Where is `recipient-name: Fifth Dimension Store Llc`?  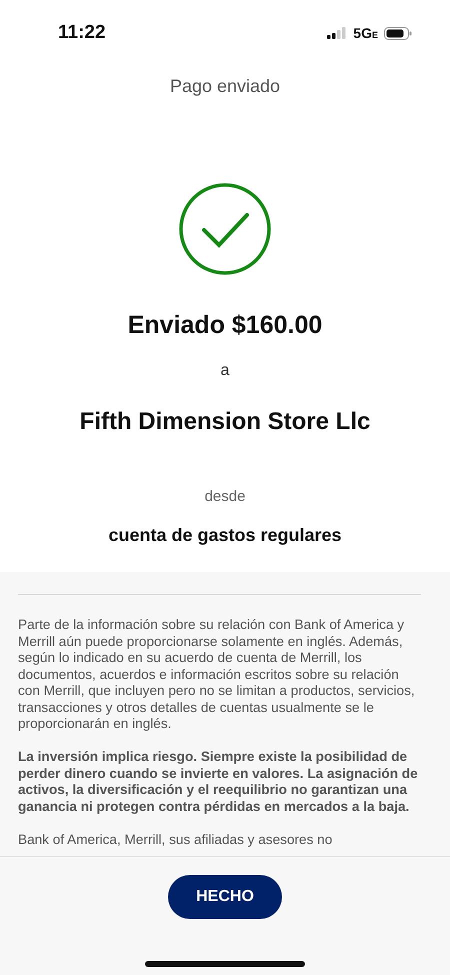
recipient-name: Fifth Dimension Store Llc is located at coordinates (225, 422).